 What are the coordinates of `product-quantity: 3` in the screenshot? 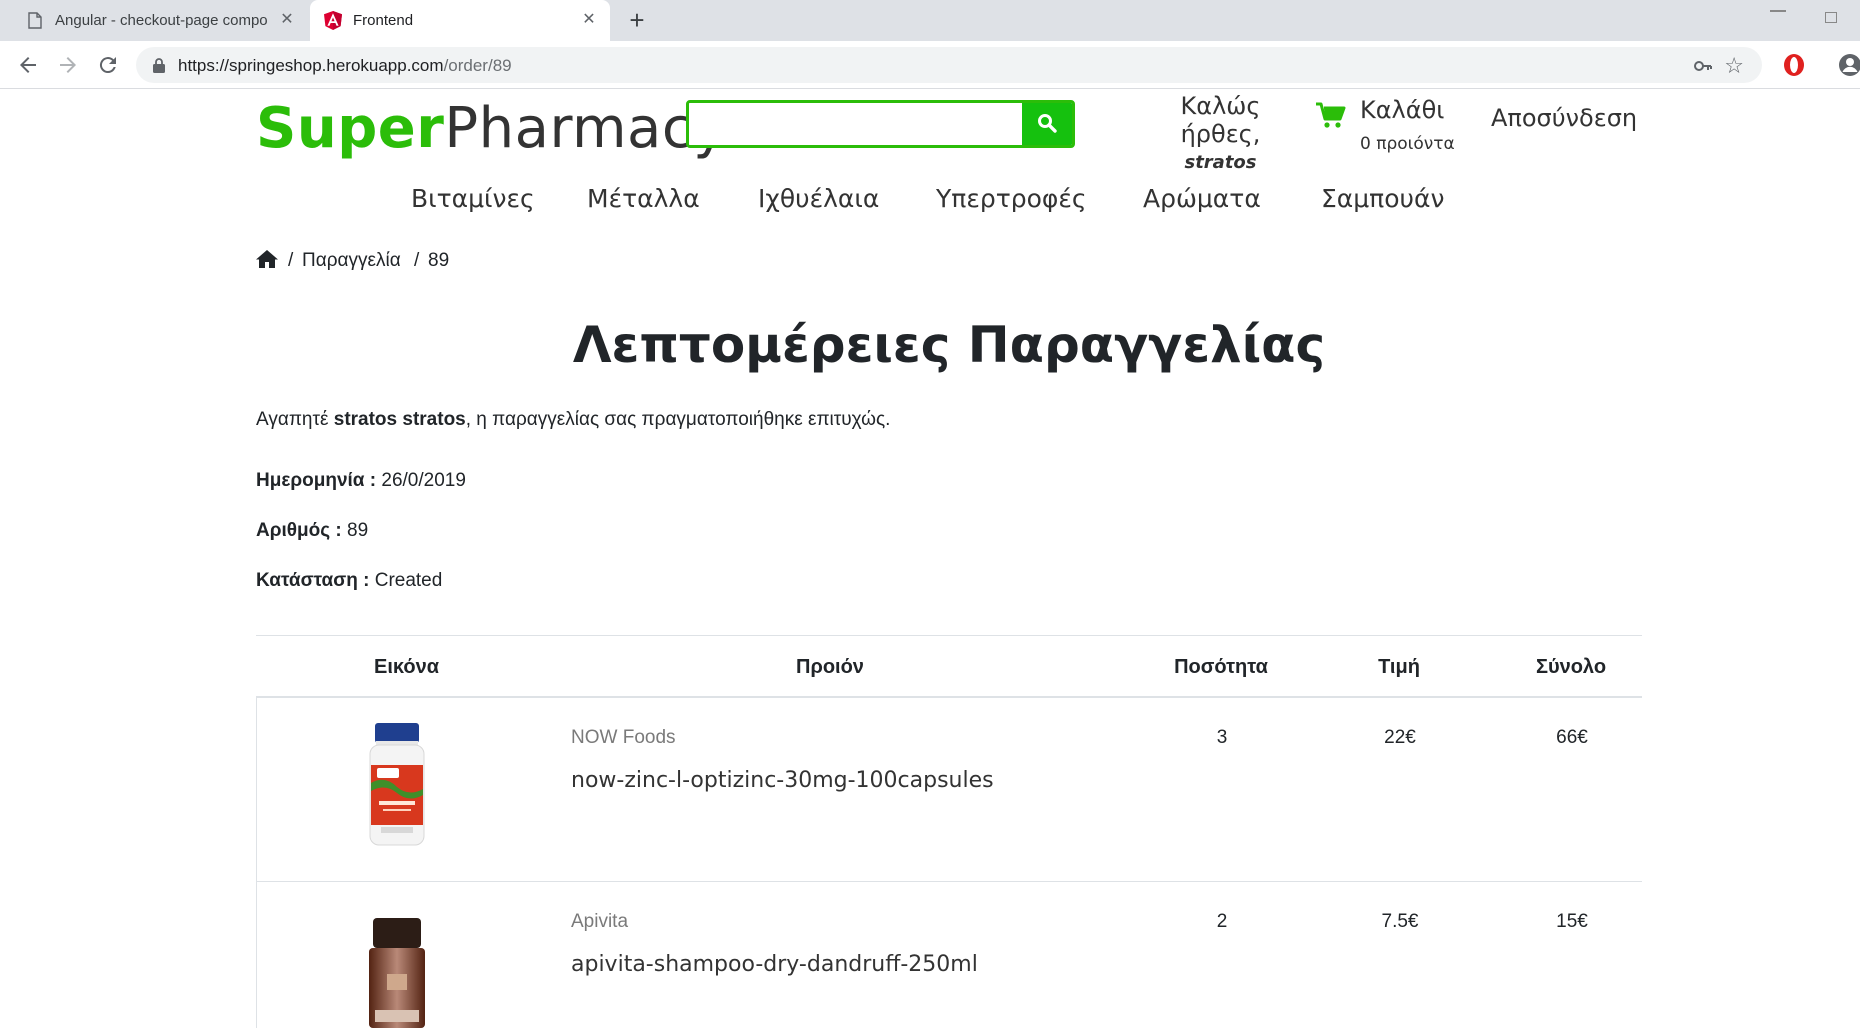 It's located at (1222, 737).